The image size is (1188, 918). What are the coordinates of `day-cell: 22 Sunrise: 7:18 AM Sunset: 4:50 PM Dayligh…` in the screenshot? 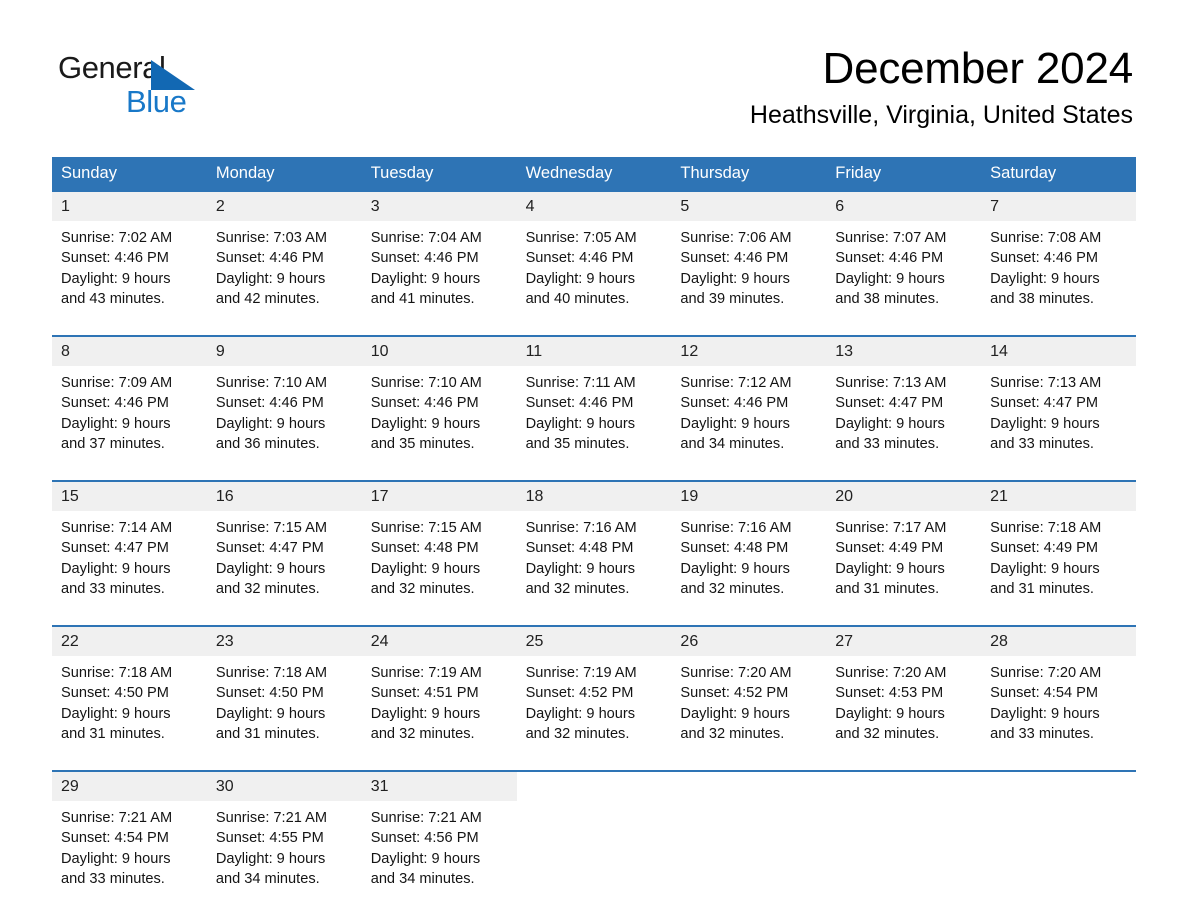 It's located at (129, 693).